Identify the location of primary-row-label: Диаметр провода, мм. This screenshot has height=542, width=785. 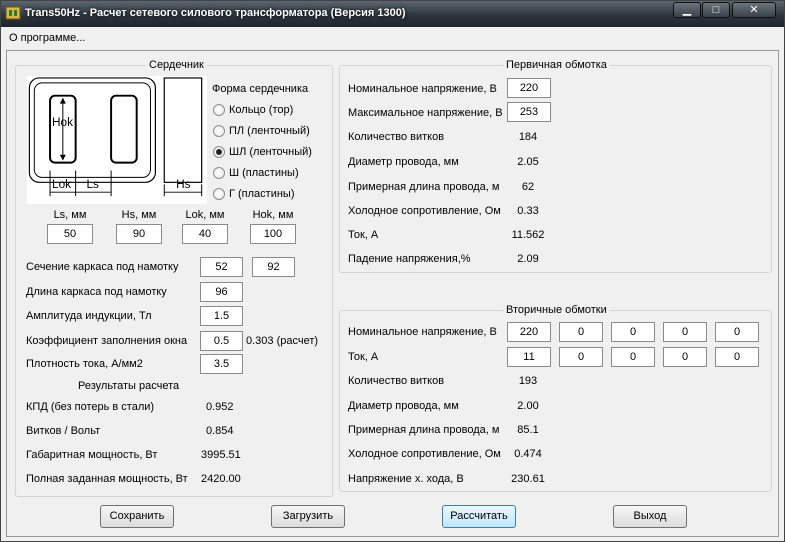
(403, 162).